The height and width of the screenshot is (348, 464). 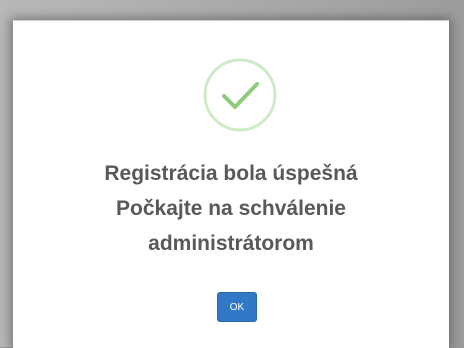 What do you see at coordinates (240, 95) in the screenshot?
I see `check-circle-icon` at bounding box center [240, 95].